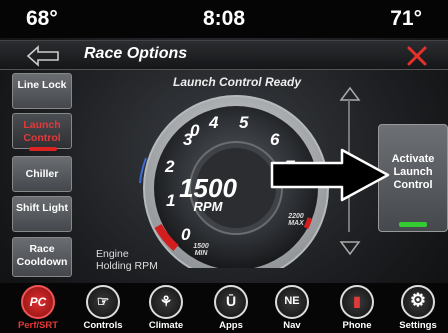 This screenshot has width=448, height=333. I want to click on menu-launch-control: Launch Control, so click(42, 132).